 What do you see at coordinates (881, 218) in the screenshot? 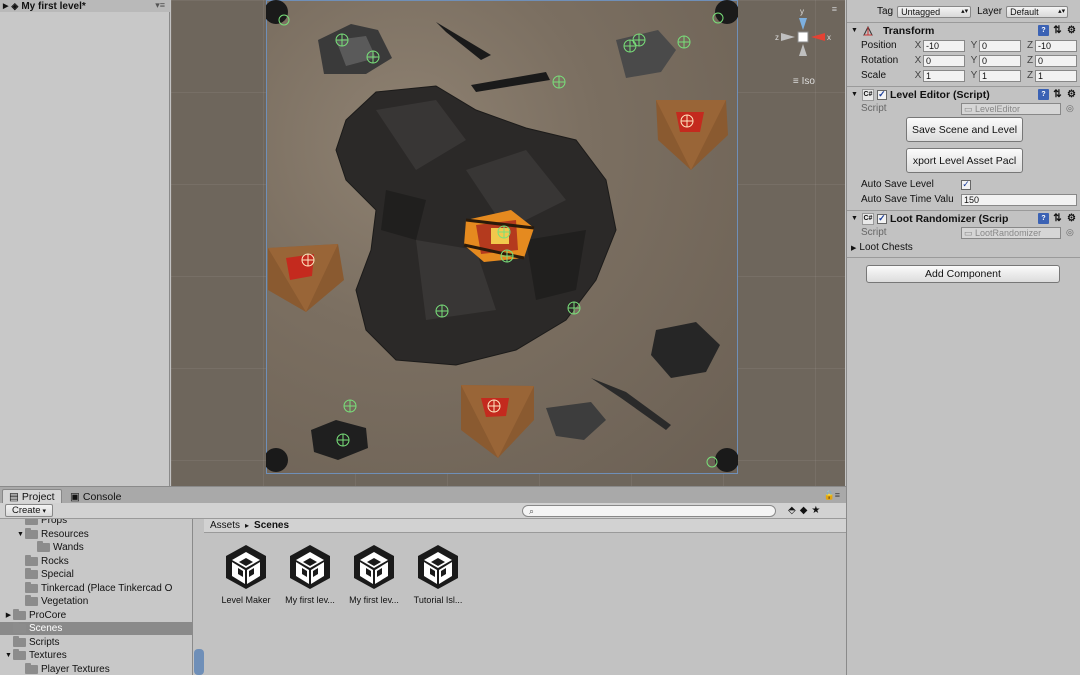
I see `loot-randomizer-enabled-checkbox: ✓` at bounding box center [881, 218].